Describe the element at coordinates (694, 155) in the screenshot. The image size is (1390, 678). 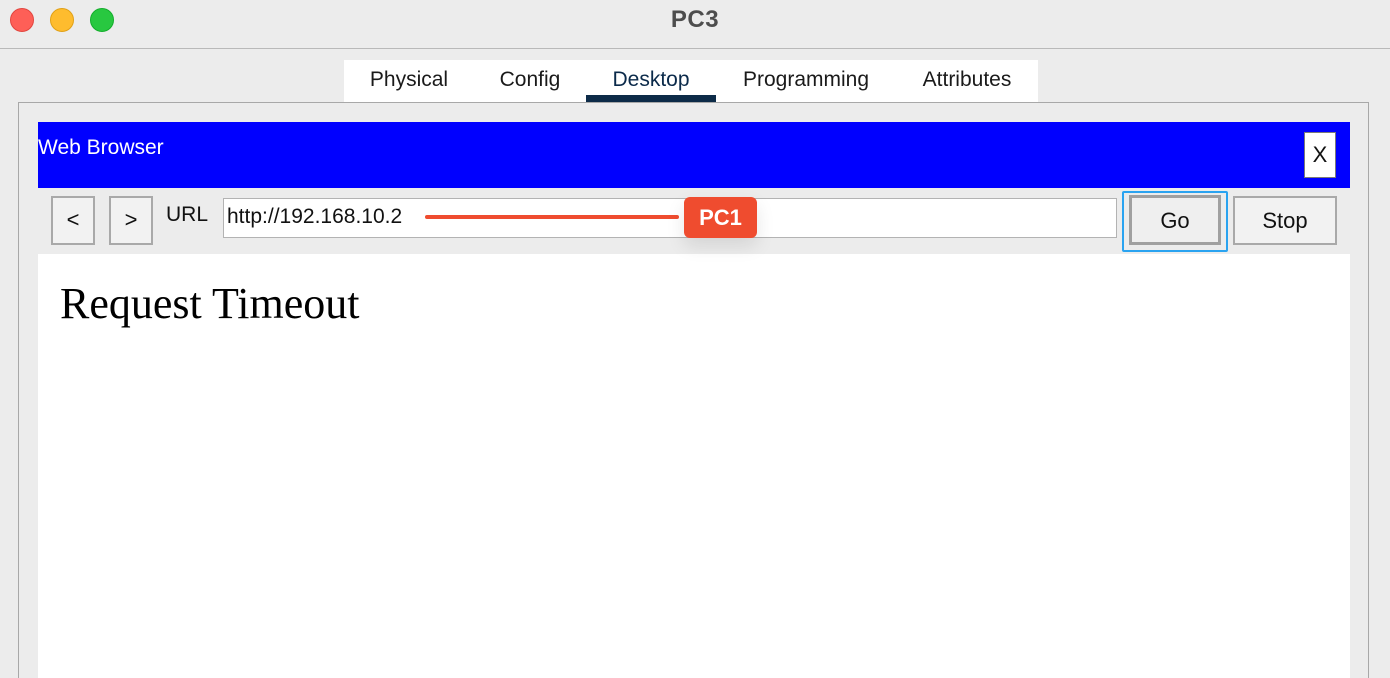
I see `web-browser-header: Web Browser X` at that location.